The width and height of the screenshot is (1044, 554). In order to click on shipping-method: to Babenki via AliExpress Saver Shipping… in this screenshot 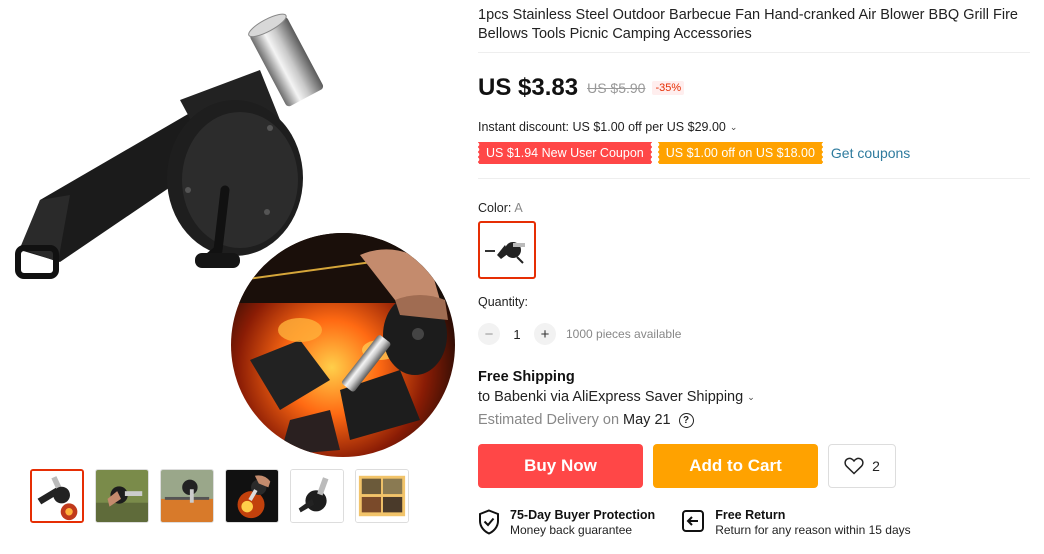, I will do `click(754, 397)`.